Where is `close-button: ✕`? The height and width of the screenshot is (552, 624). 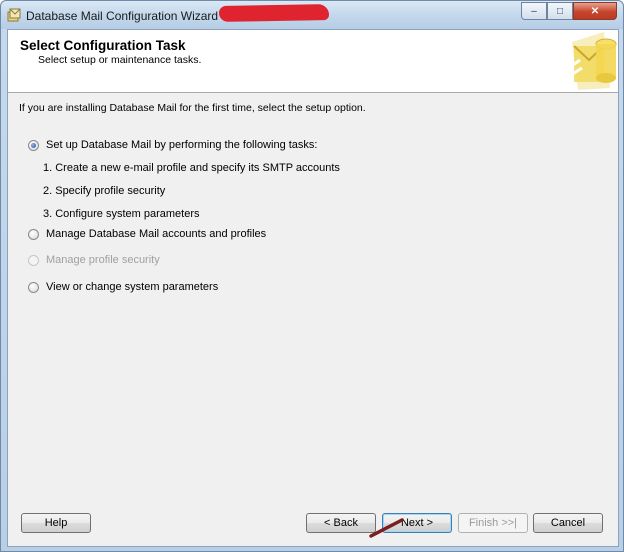 close-button: ✕ is located at coordinates (595, 11).